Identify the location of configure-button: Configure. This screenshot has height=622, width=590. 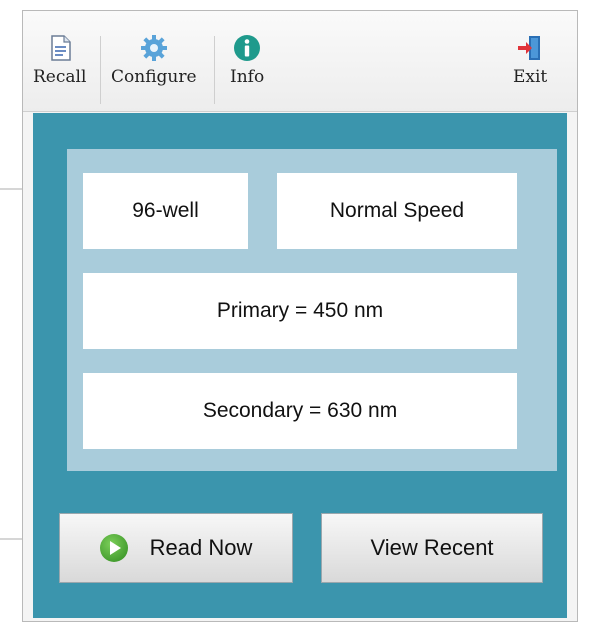
(154, 60).